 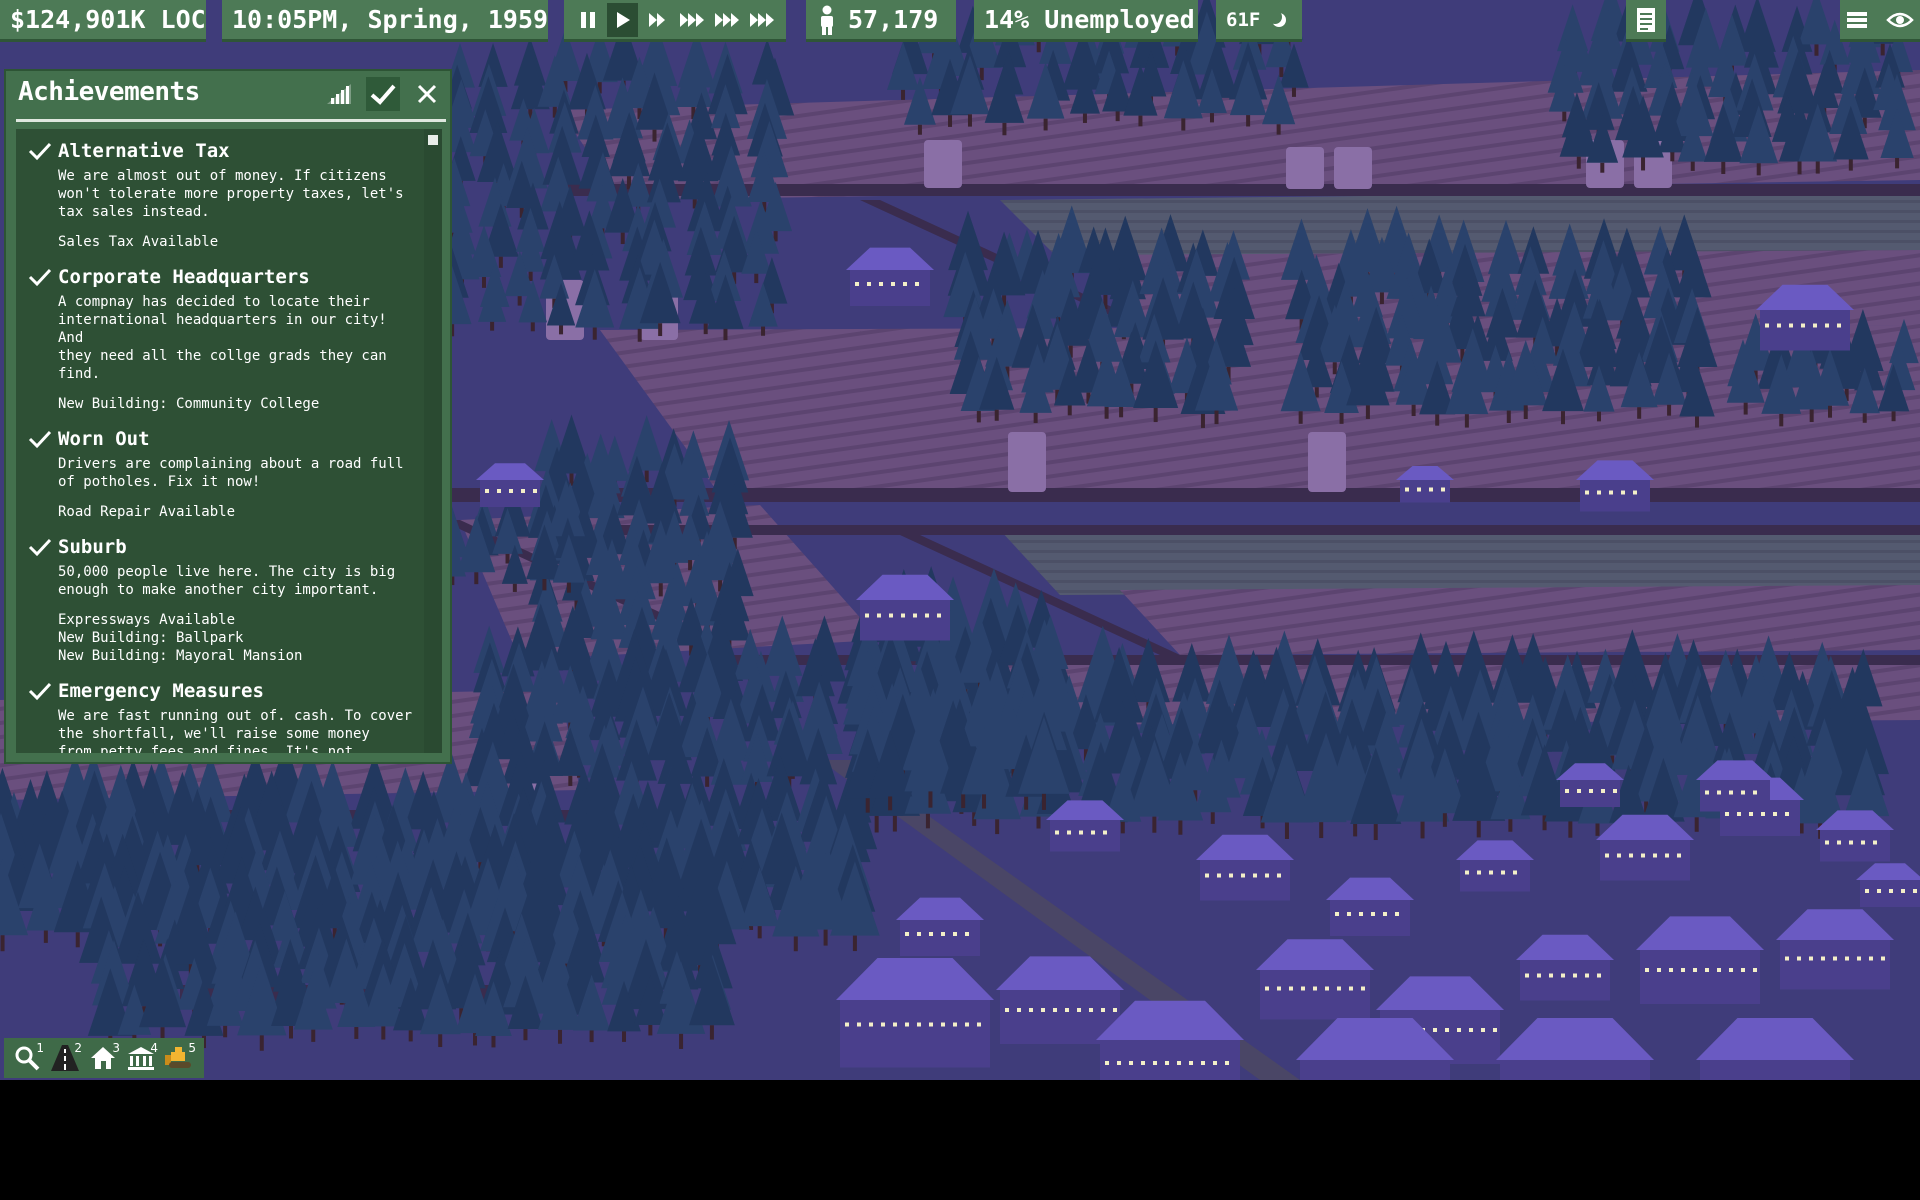 I want to click on weather-display: 61F, so click(x=1259, y=21).